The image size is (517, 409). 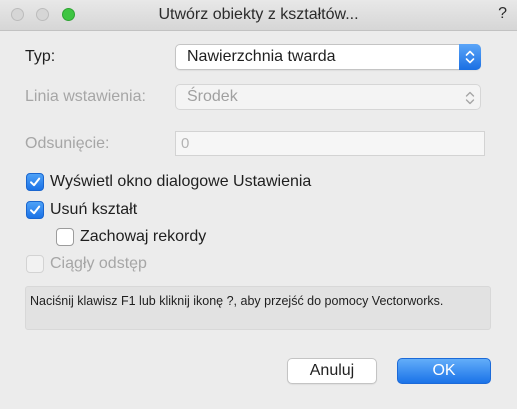 I want to click on insertion-line-popup: Środek, so click(x=328, y=97).